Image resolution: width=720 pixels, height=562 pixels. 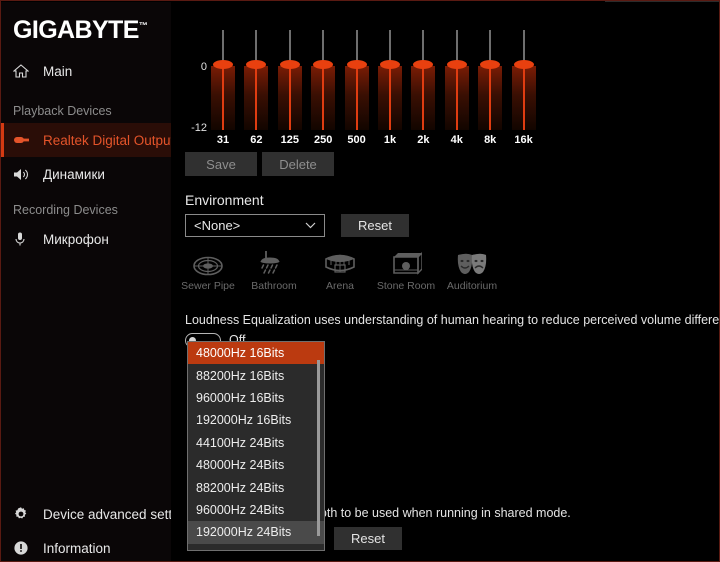 I want to click on home-icon, so click(x=24, y=71).